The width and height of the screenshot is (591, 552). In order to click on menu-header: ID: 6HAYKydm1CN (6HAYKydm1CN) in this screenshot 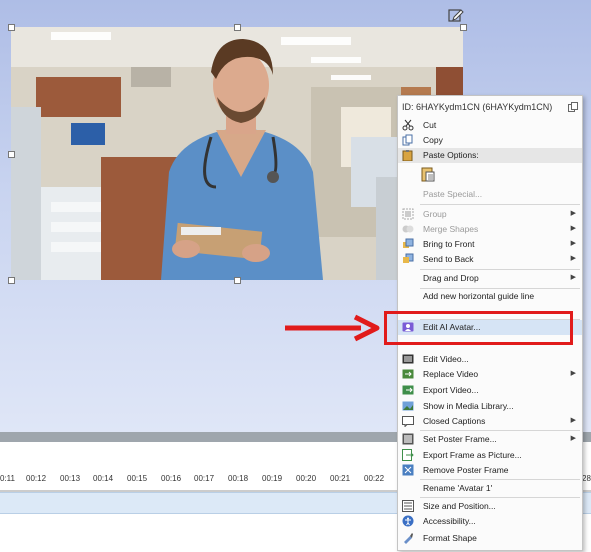, I will do `click(490, 107)`.